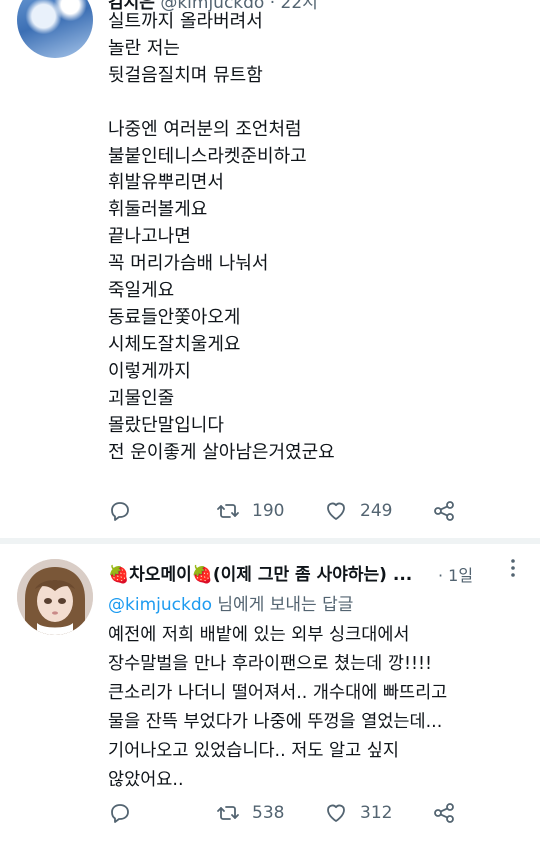 The width and height of the screenshot is (540, 859). I want to click on reply-context: @kimjuckdo 님에게 보내는 답글, so click(230, 602).